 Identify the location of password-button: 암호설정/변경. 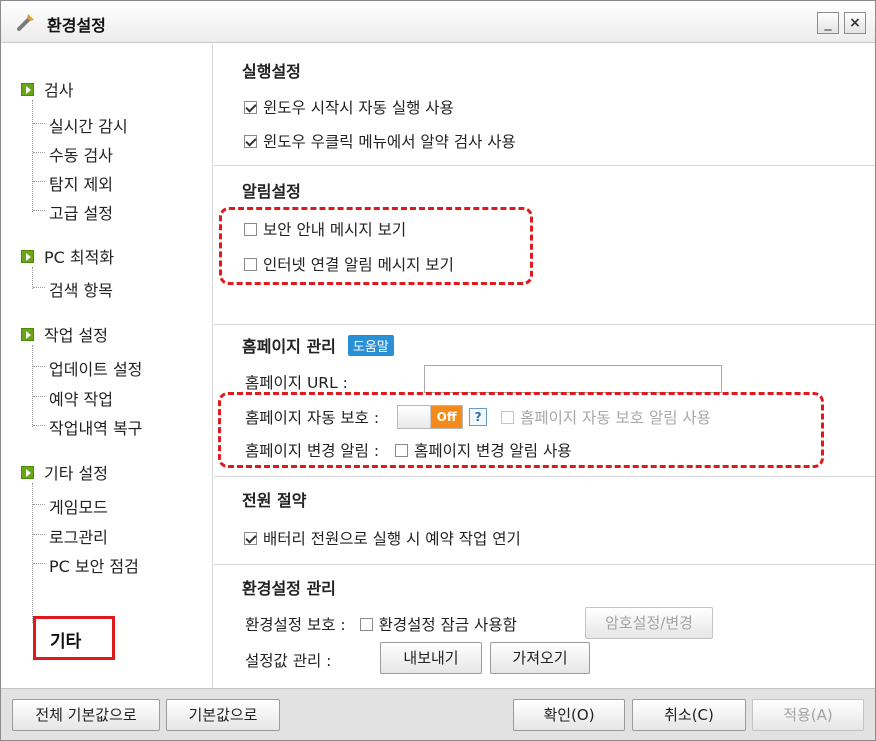
(649, 623).